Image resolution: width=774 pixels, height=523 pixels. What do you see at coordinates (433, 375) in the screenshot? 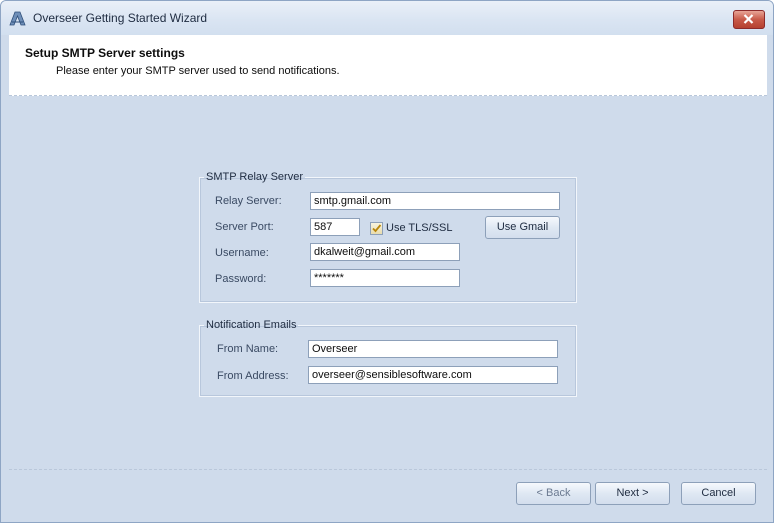
I see `from-address-input: overseer@sensiblesoftware.com` at bounding box center [433, 375].